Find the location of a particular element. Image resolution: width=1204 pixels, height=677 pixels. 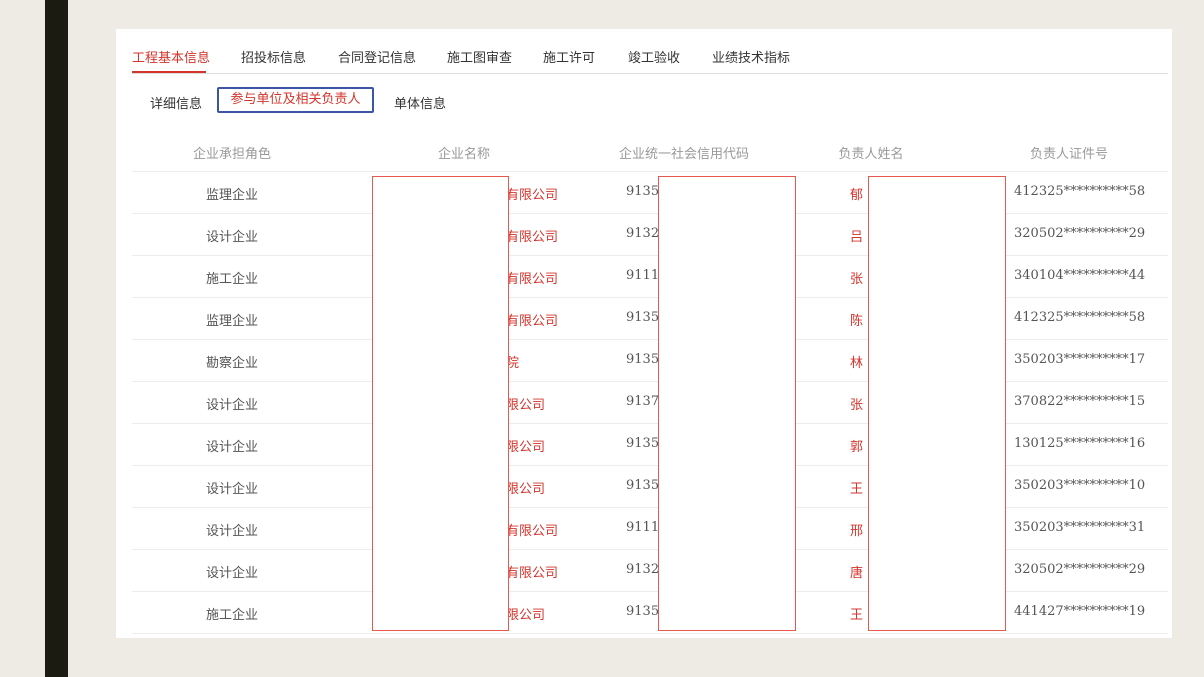

cell-person-name: 郭 is located at coordinates (856, 445).